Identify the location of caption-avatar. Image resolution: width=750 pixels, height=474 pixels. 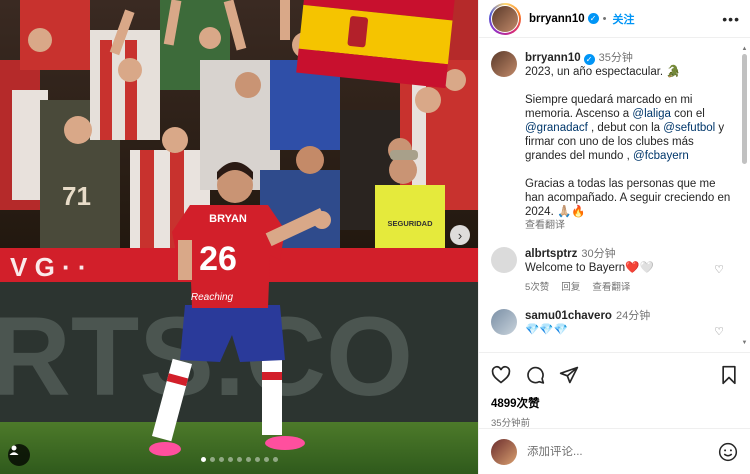
(504, 64).